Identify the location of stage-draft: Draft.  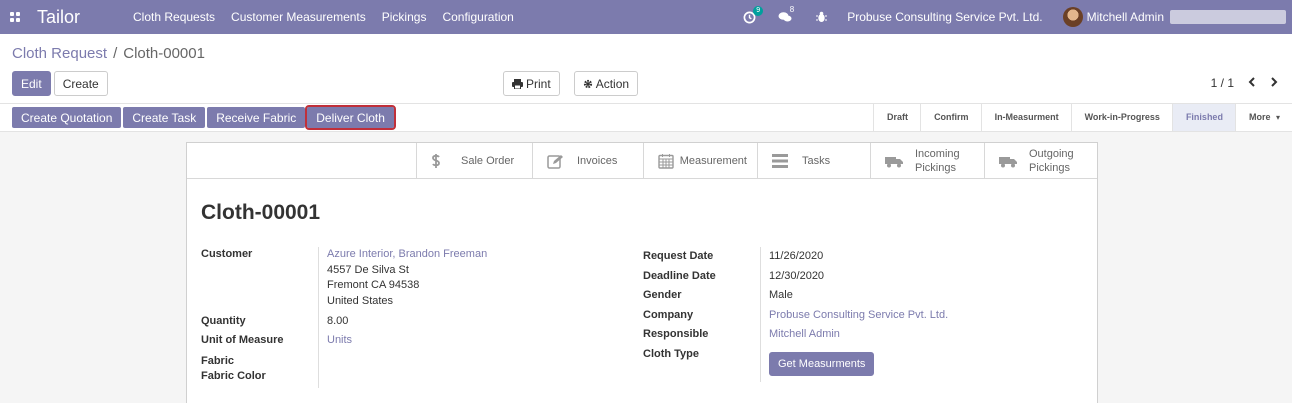
(896, 117).